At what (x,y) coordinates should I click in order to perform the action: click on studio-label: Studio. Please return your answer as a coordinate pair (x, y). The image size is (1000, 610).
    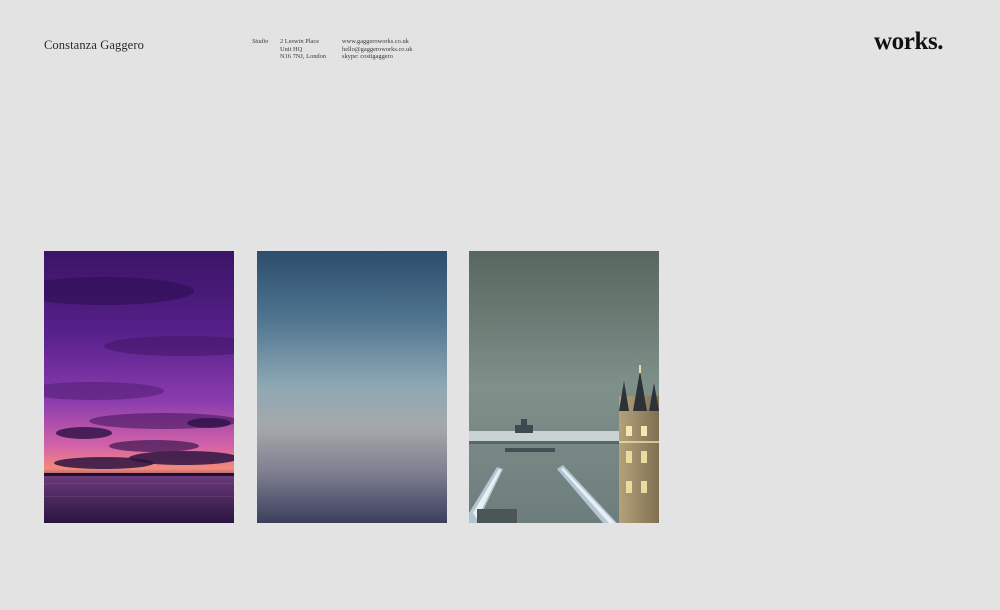
    Looking at the image, I should click on (260, 41).